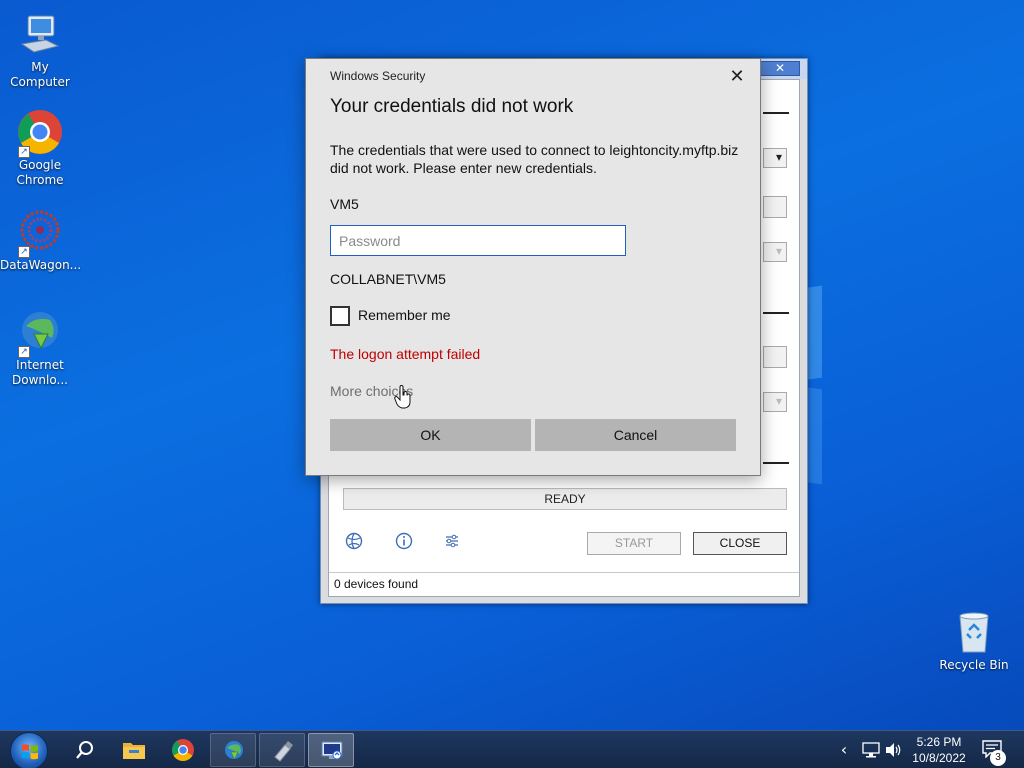 This screenshot has width=1024, height=768. Describe the element at coordinates (388, 279) in the screenshot. I see `domain-user-label: COLLABNET\VM5` at that location.